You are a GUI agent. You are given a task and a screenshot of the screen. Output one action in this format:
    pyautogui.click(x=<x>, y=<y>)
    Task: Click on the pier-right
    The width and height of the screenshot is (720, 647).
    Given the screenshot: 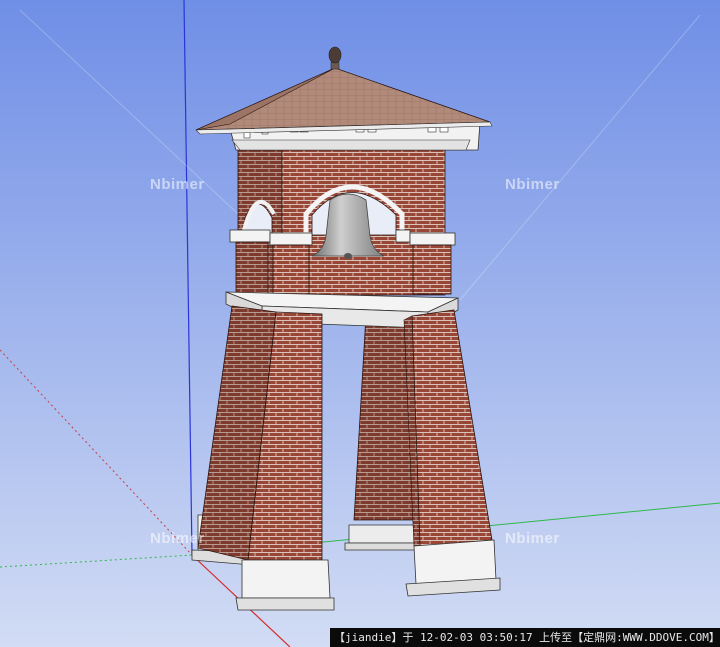 What is the action you would take?
    pyautogui.click(x=432, y=269)
    